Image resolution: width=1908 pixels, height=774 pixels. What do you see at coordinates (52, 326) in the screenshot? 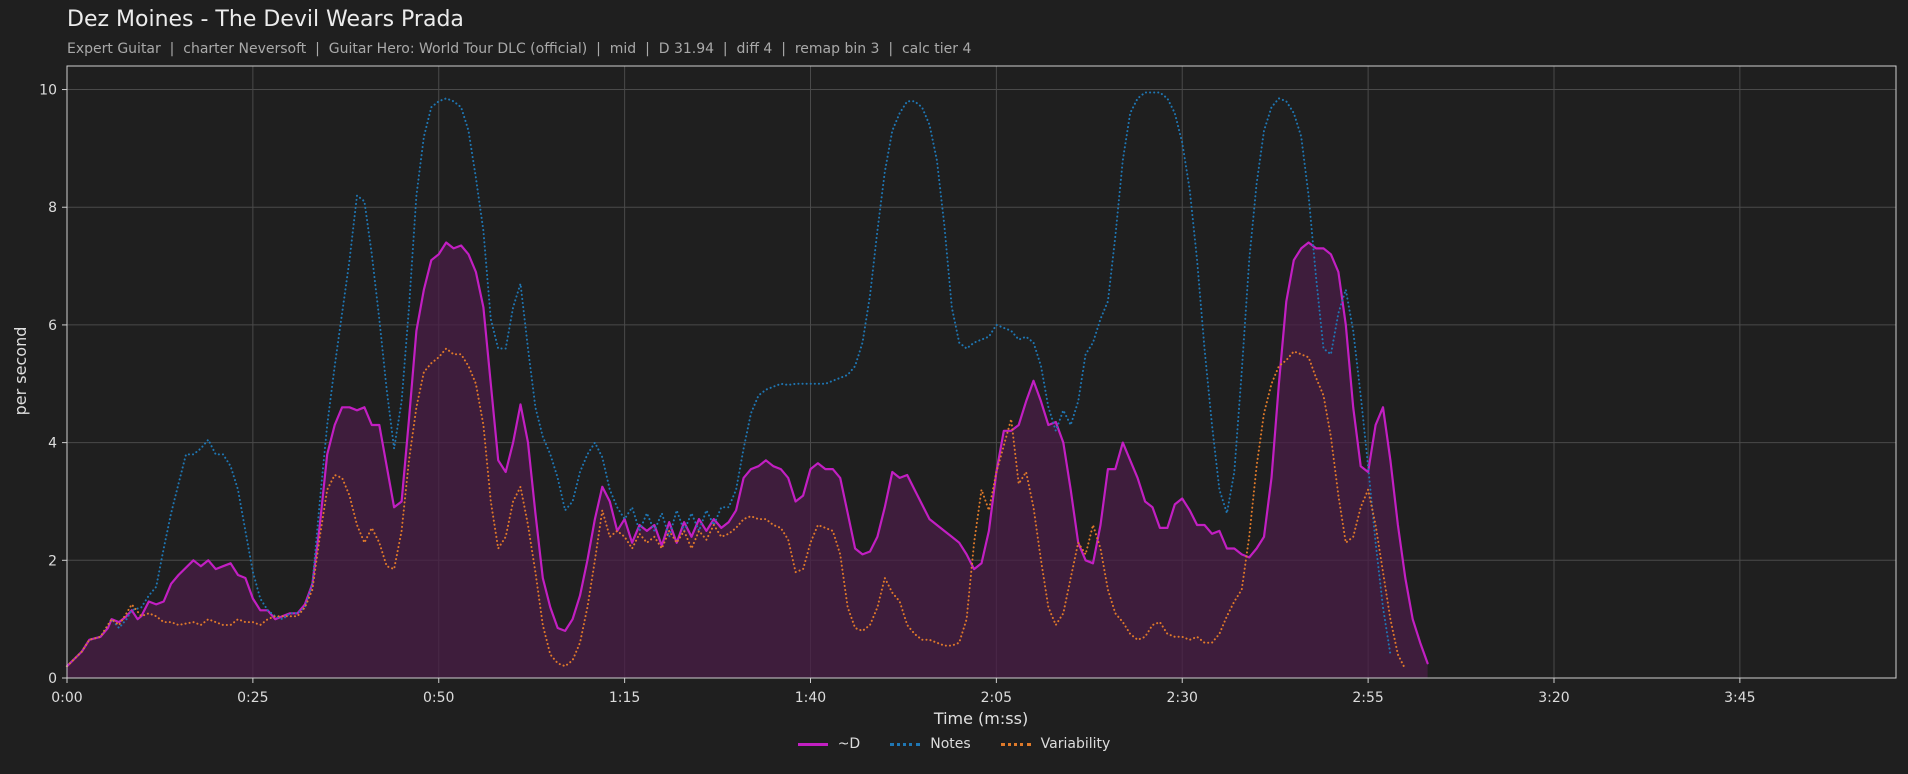
I see `y-tick-label: 6` at bounding box center [52, 326].